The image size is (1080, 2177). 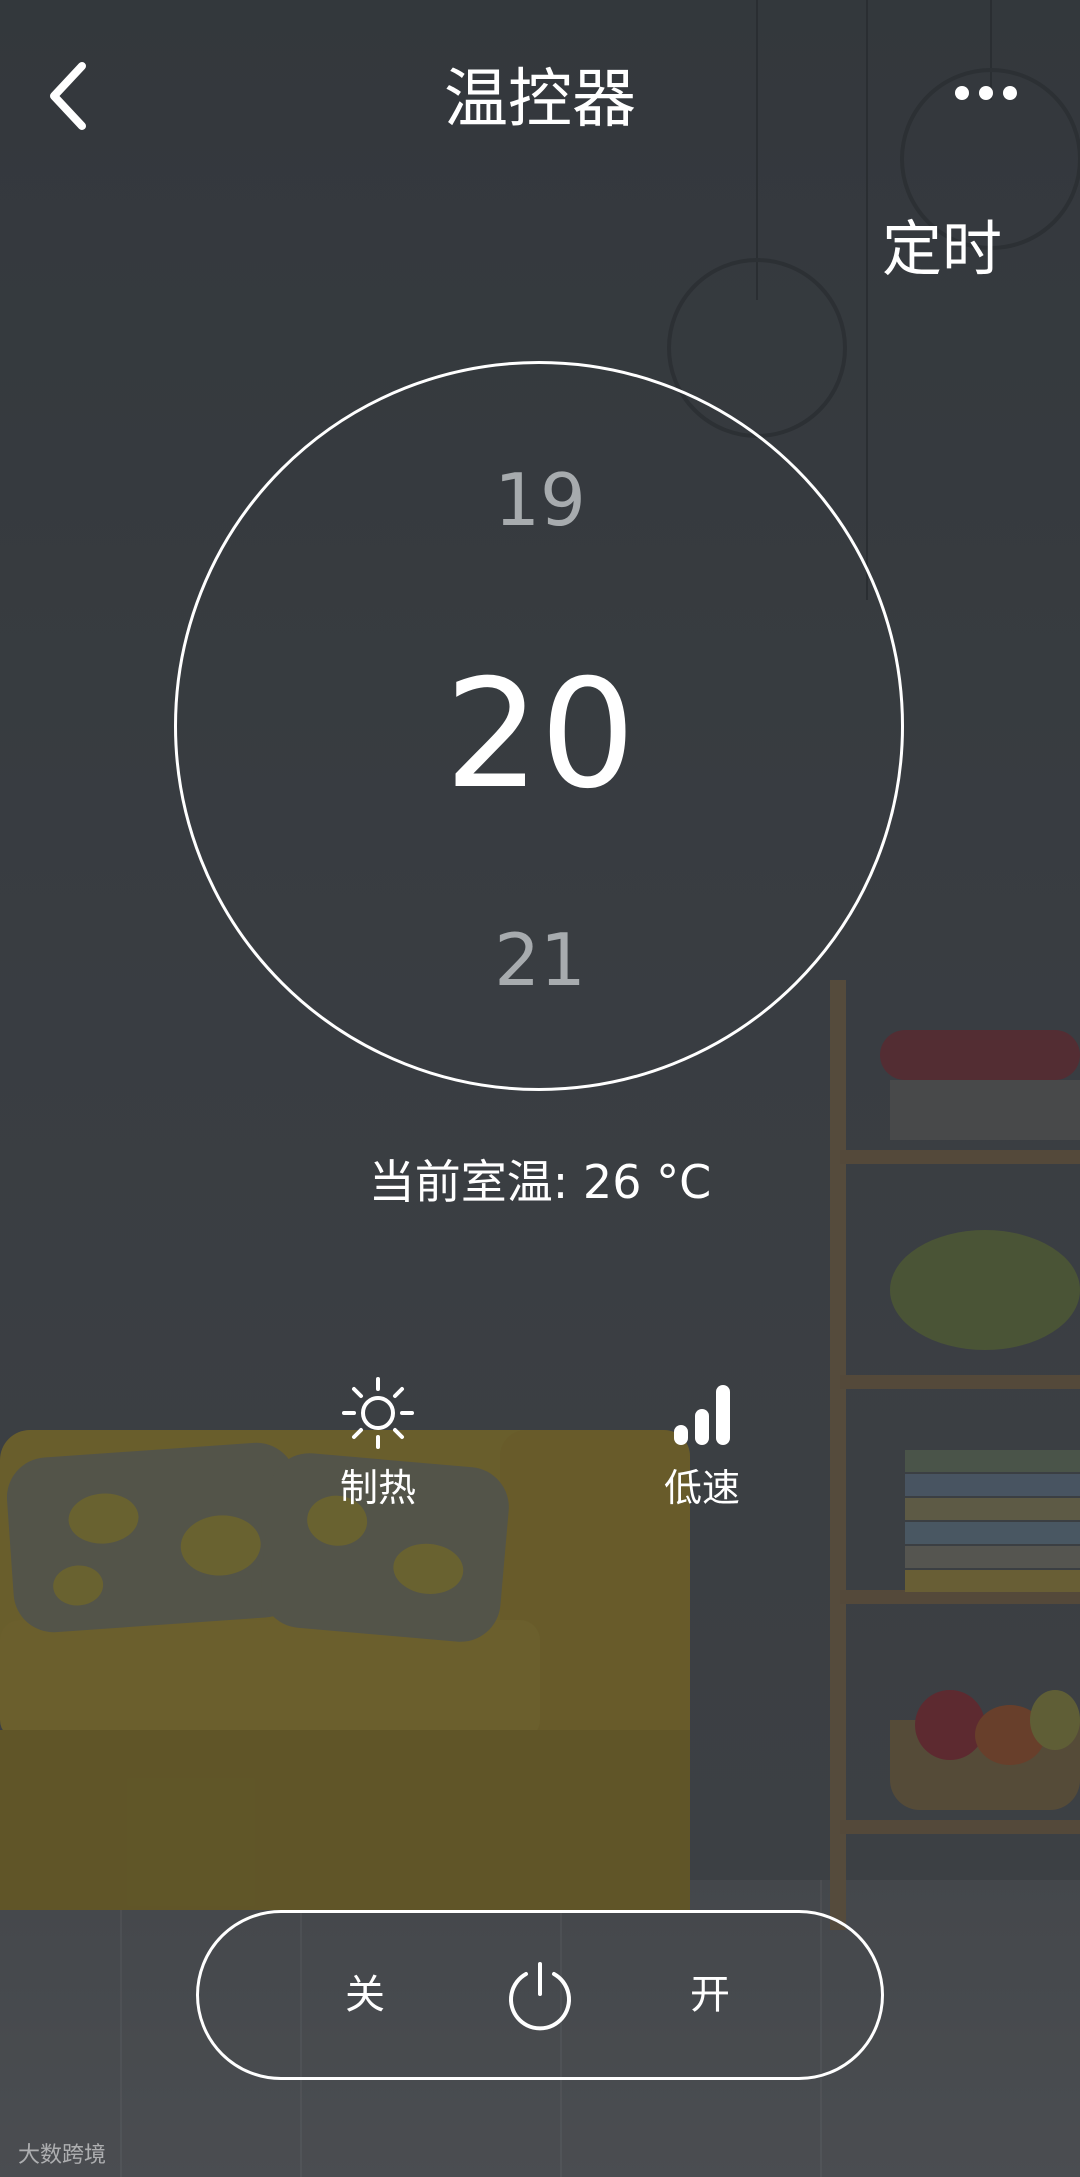 What do you see at coordinates (540, 960) in the screenshot?
I see `temperature-option-next: 21` at bounding box center [540, 960].